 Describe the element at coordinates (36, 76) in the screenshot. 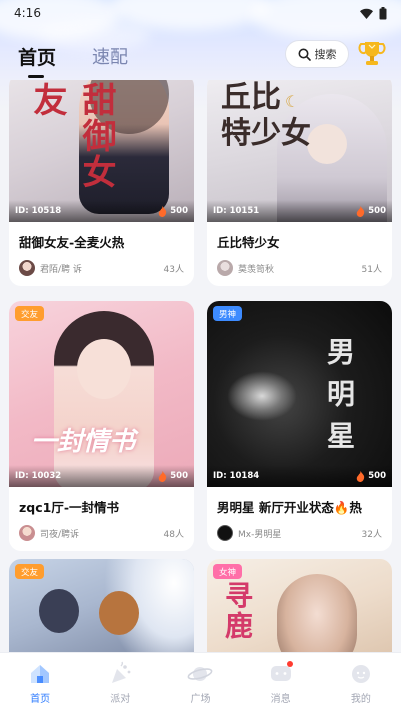

I see `active-tab-indicator` at that location.